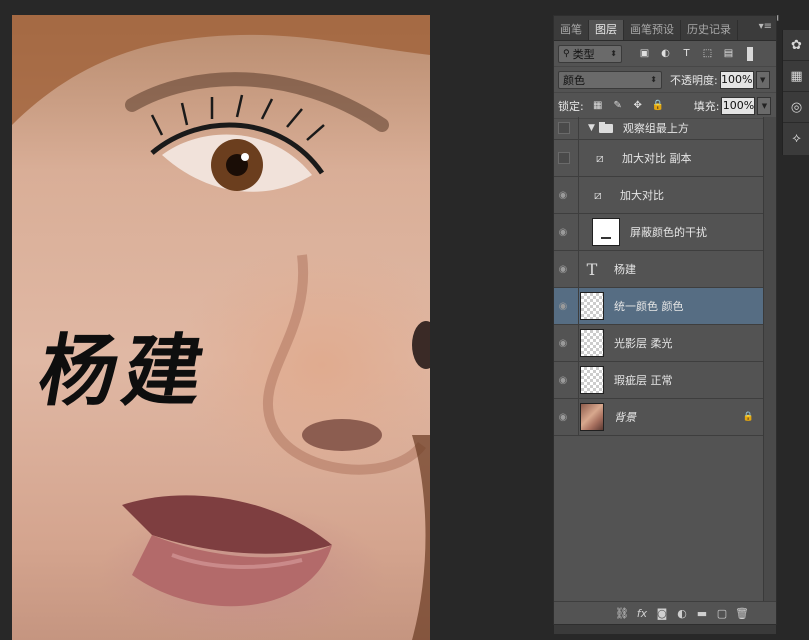  I want to click on opacity-input: 100%, so click(736, 79).